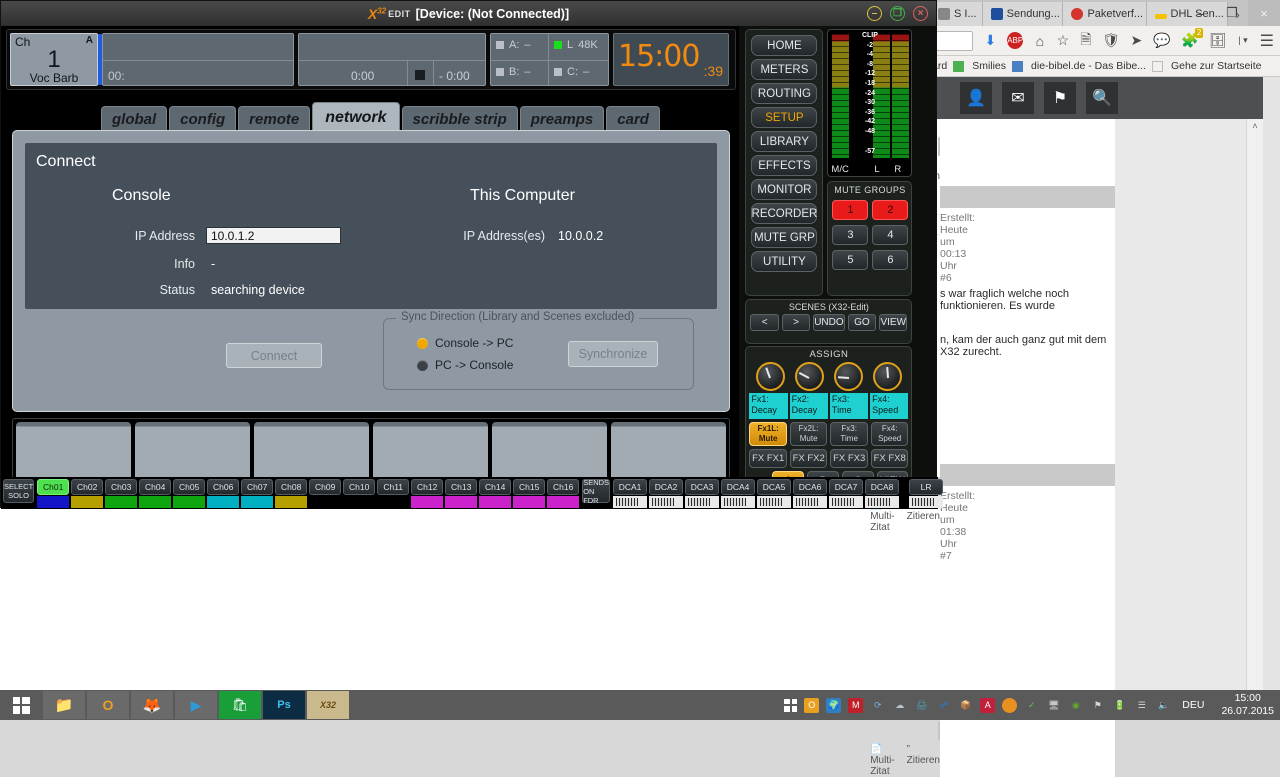  What do you see at coordinates (990, 40) in the screenshot?
I see `download-icon: ⬇` at bounding box center [990, 40].